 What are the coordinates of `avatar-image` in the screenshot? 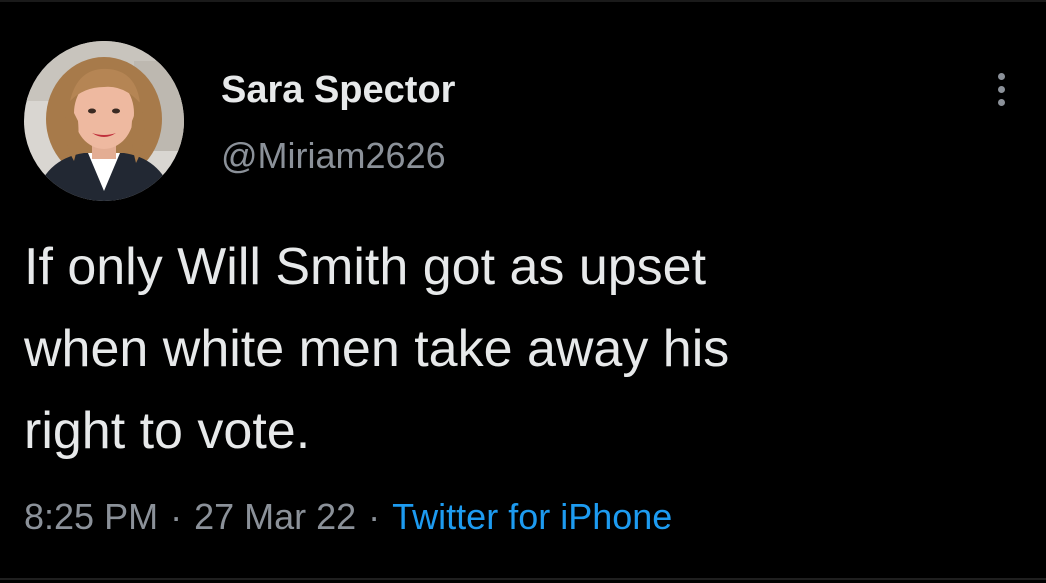 It's located at (104, 121).